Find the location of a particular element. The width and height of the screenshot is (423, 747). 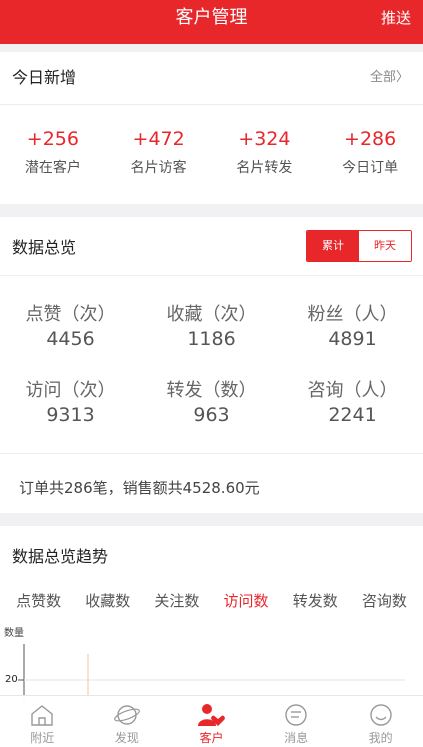

tab-label: 附近 is located at coordinates (42, 738).